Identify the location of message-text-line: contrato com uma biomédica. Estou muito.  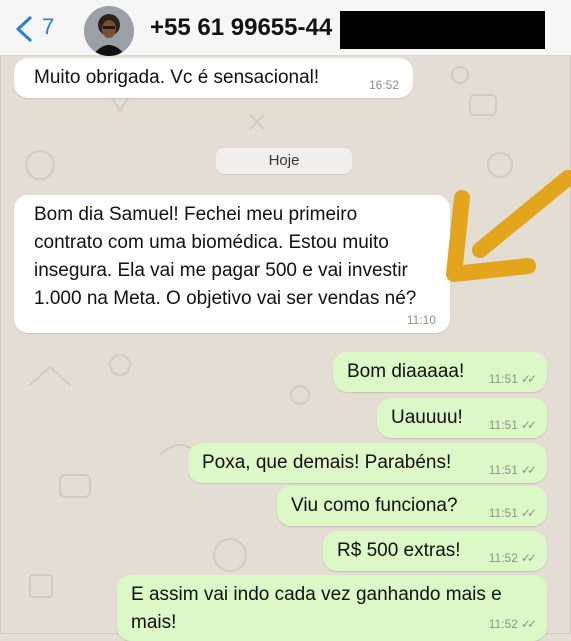
(211, 242).